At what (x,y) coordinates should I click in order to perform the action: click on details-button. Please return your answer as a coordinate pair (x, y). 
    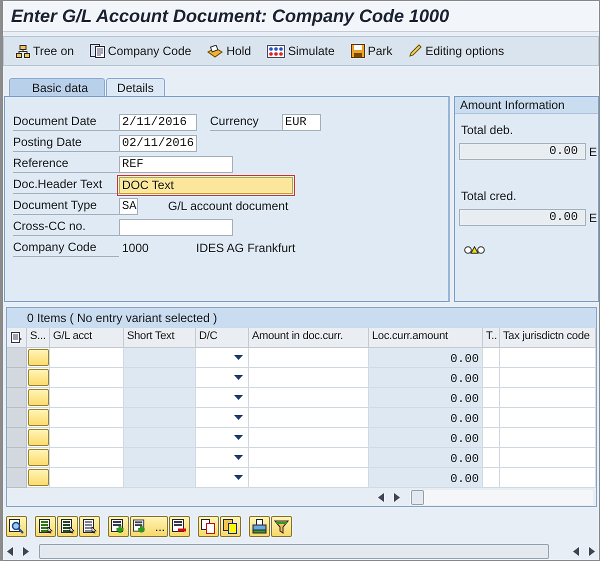
    Looking at the image, I should click on (16, 526).